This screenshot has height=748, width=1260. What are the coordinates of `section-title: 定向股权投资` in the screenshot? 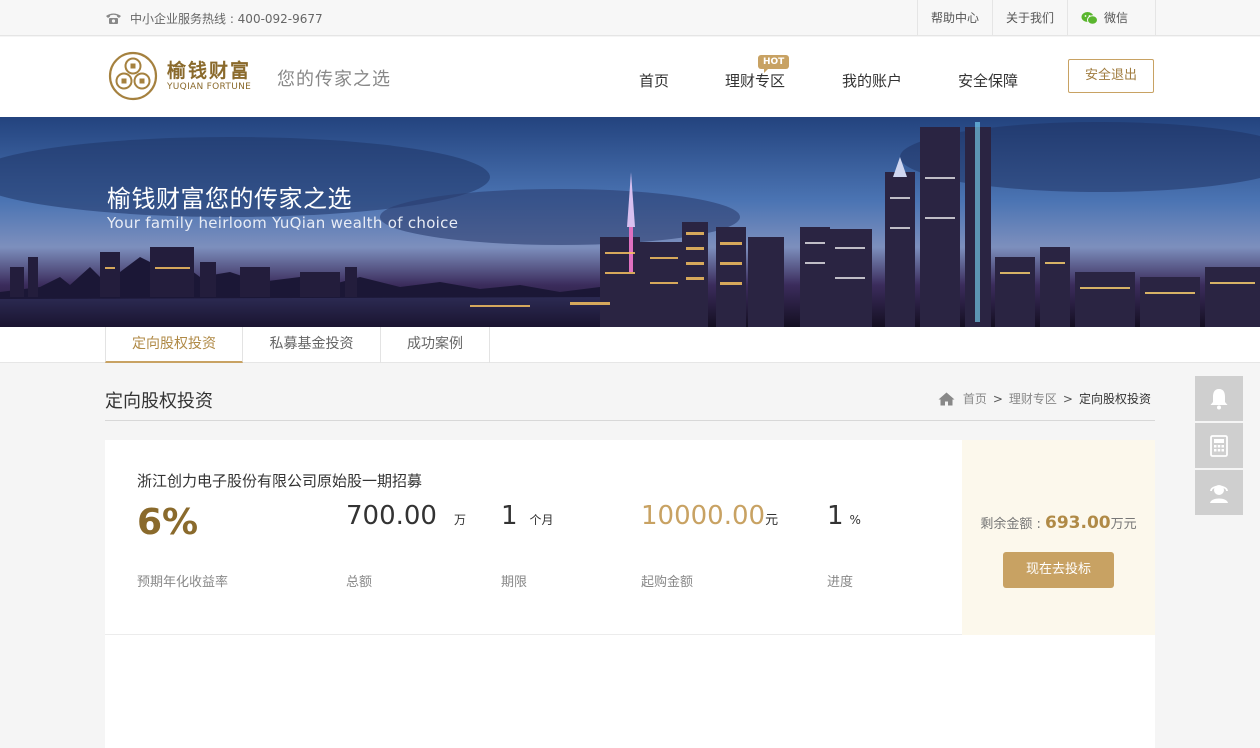 It's located at (159, 401).